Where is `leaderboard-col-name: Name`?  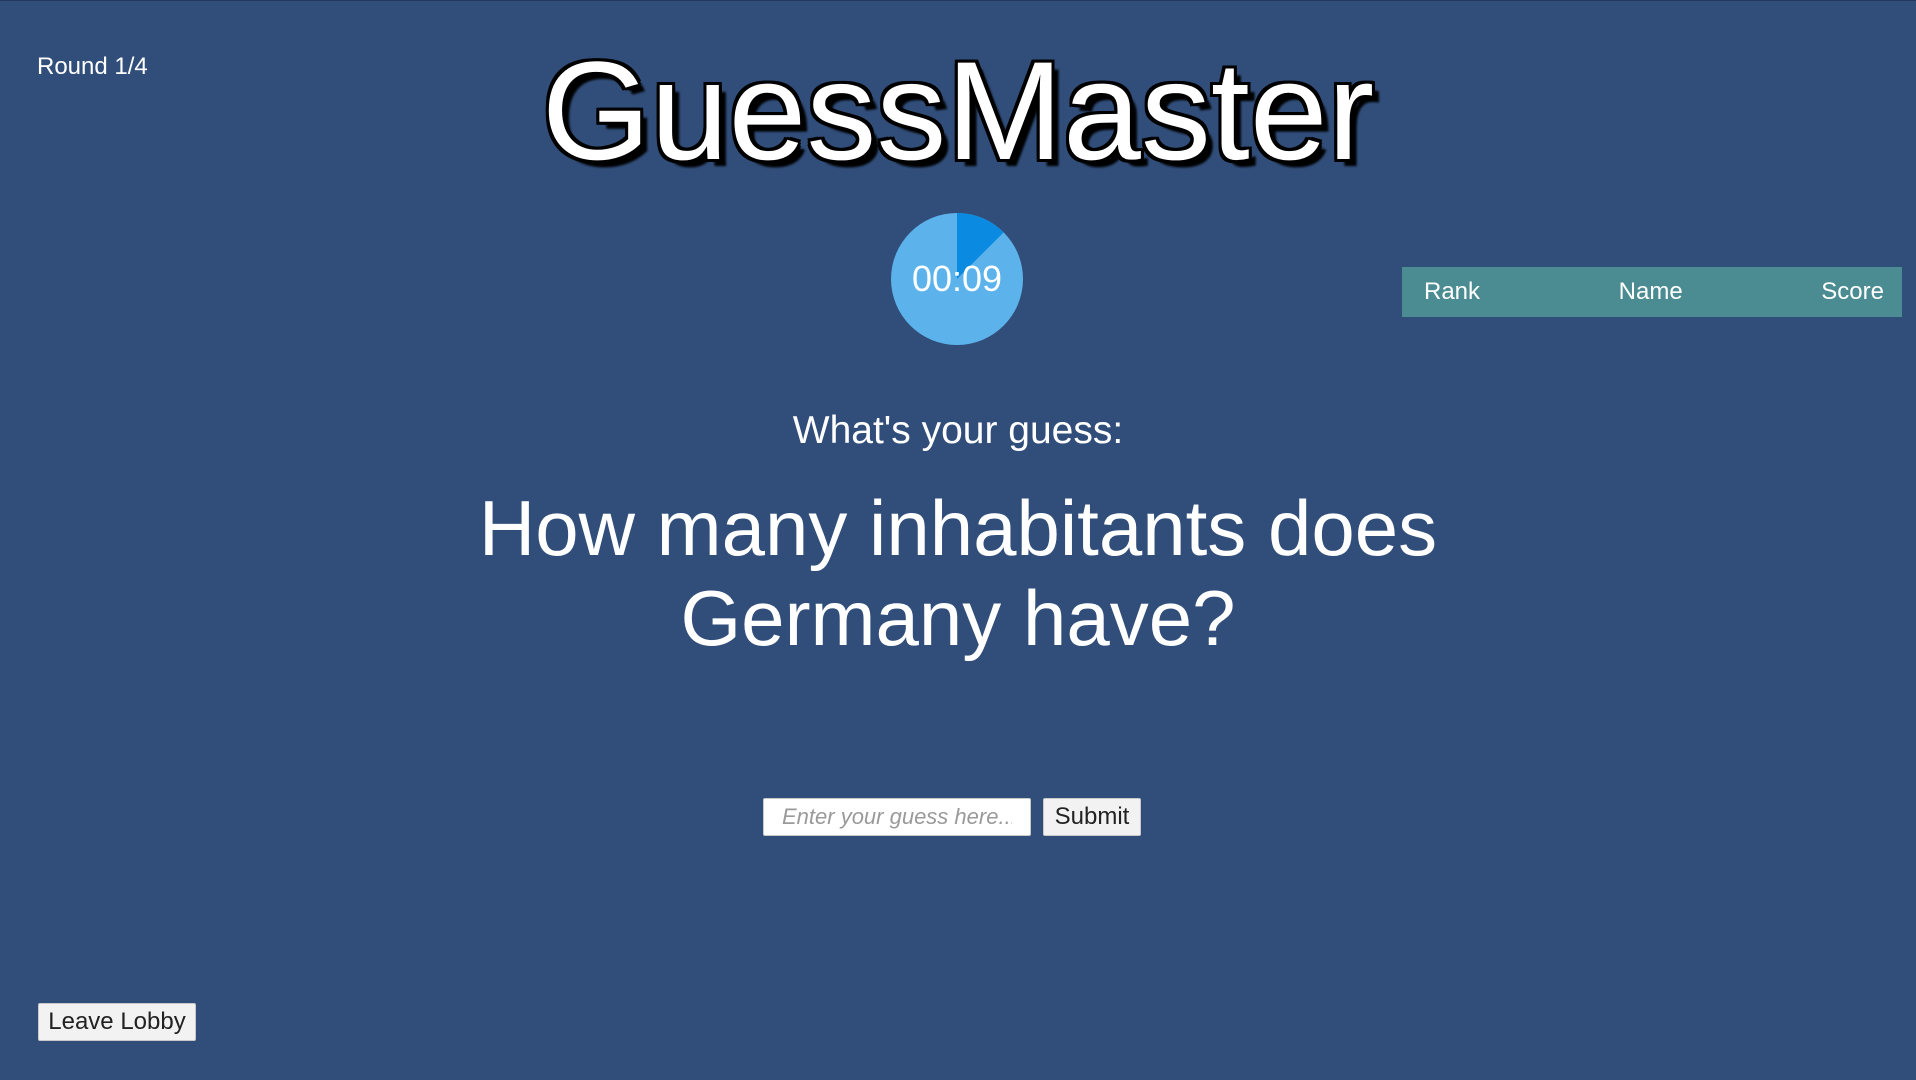
leaderboard-col-name: Name is located at coordinates (1650, 291).